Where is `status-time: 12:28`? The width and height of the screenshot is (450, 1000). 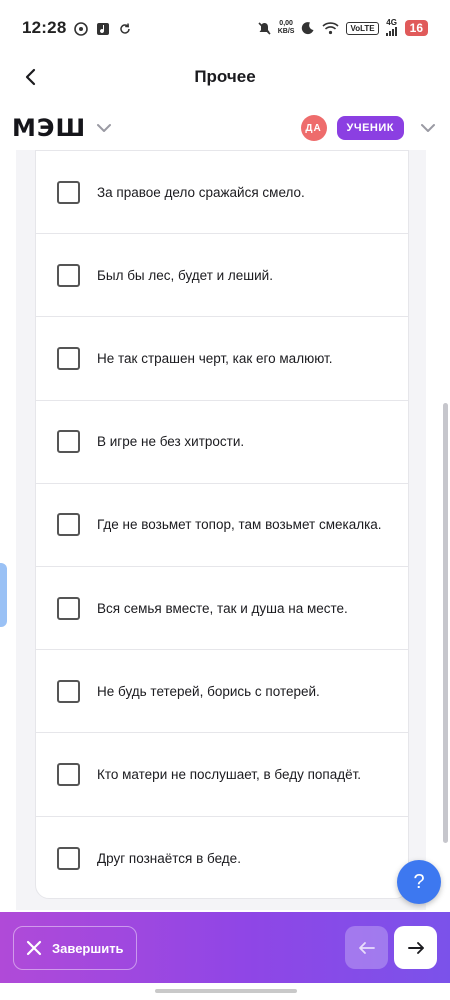
status-time: 12:28 is located at coordinates (44, 27).